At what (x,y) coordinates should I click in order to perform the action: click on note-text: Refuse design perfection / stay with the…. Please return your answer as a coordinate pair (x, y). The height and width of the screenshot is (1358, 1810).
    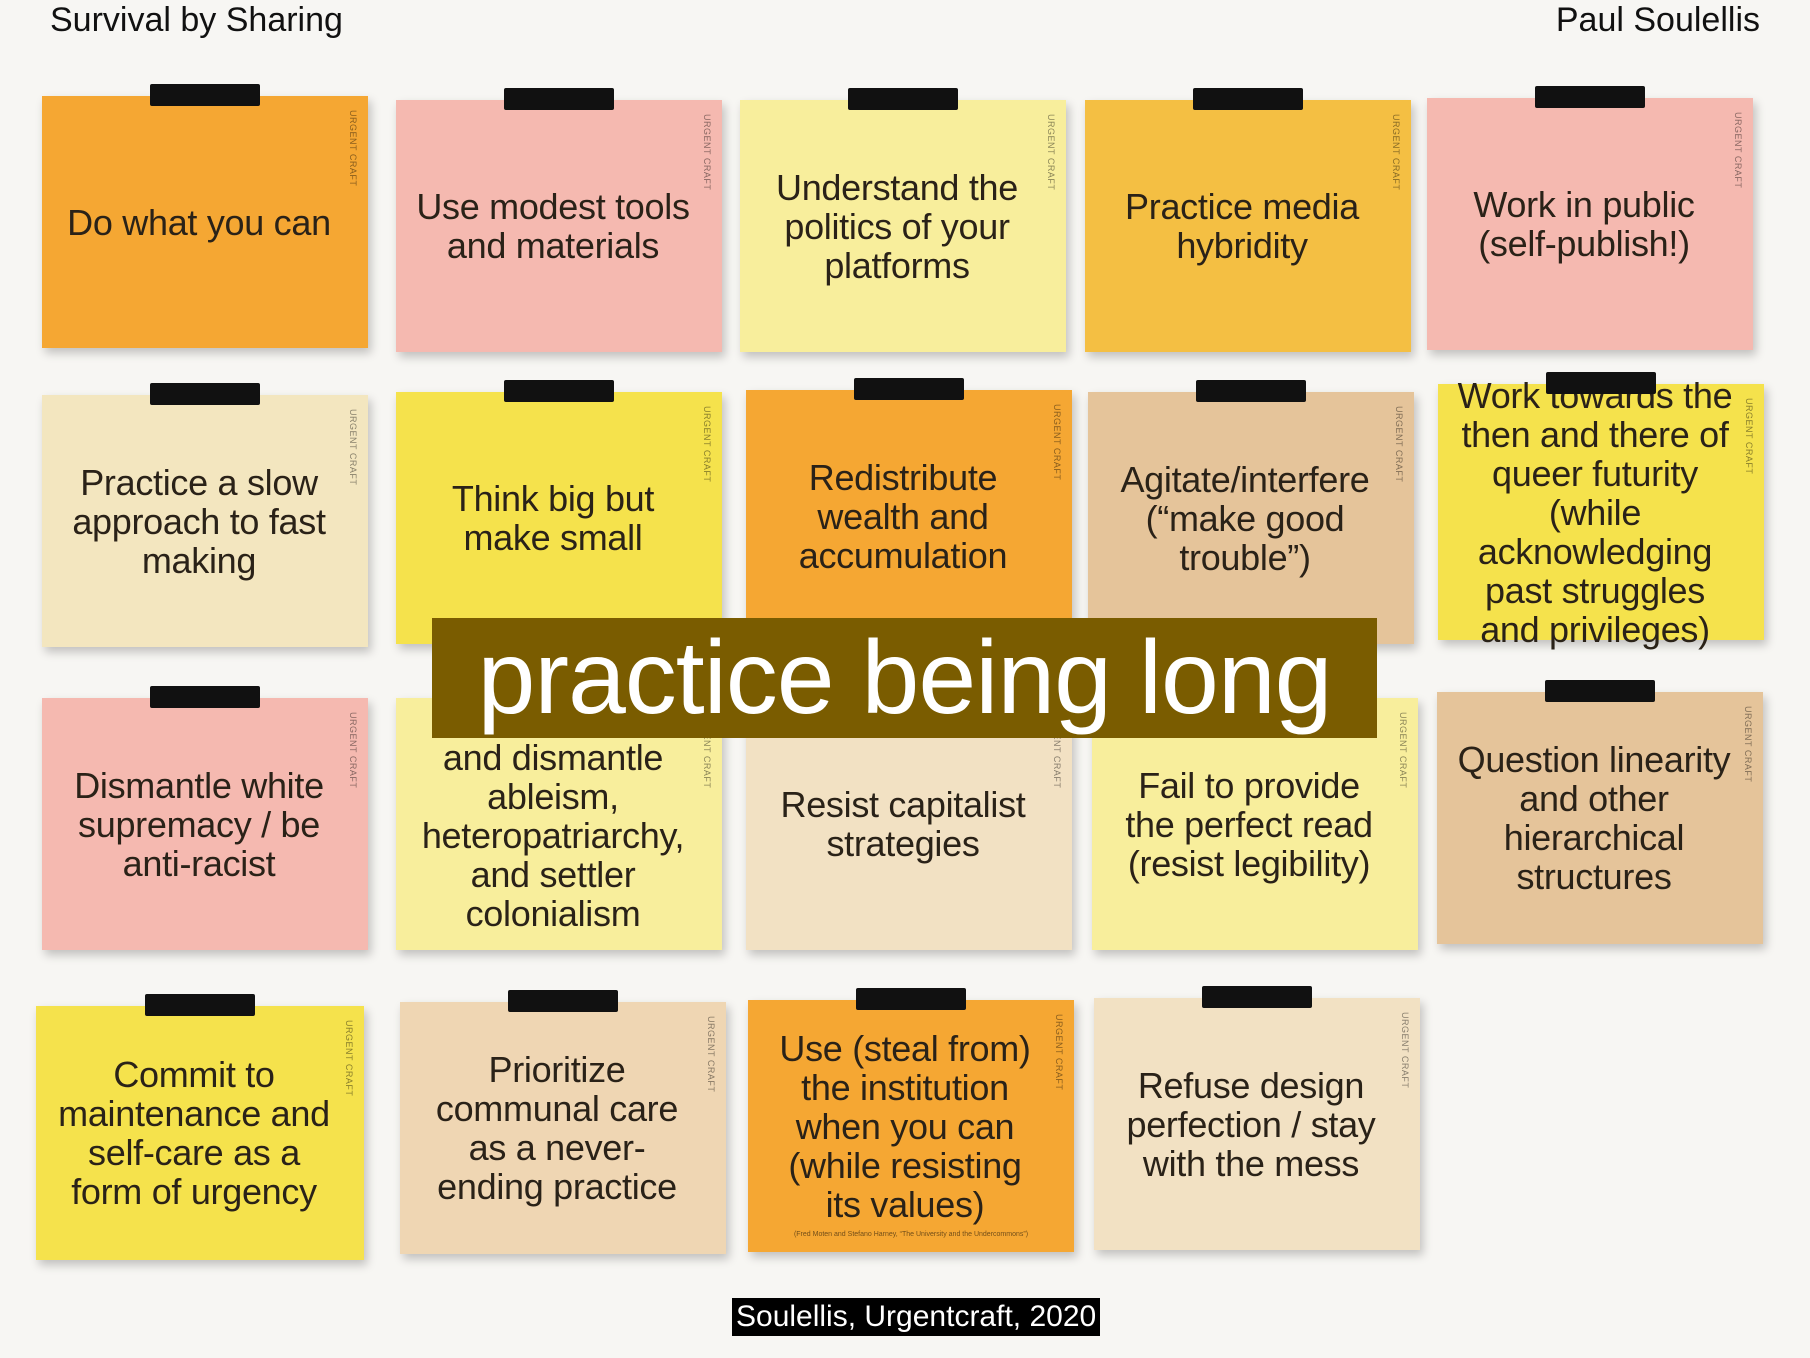
    Looking at the image, I should click on (1251, 1124).